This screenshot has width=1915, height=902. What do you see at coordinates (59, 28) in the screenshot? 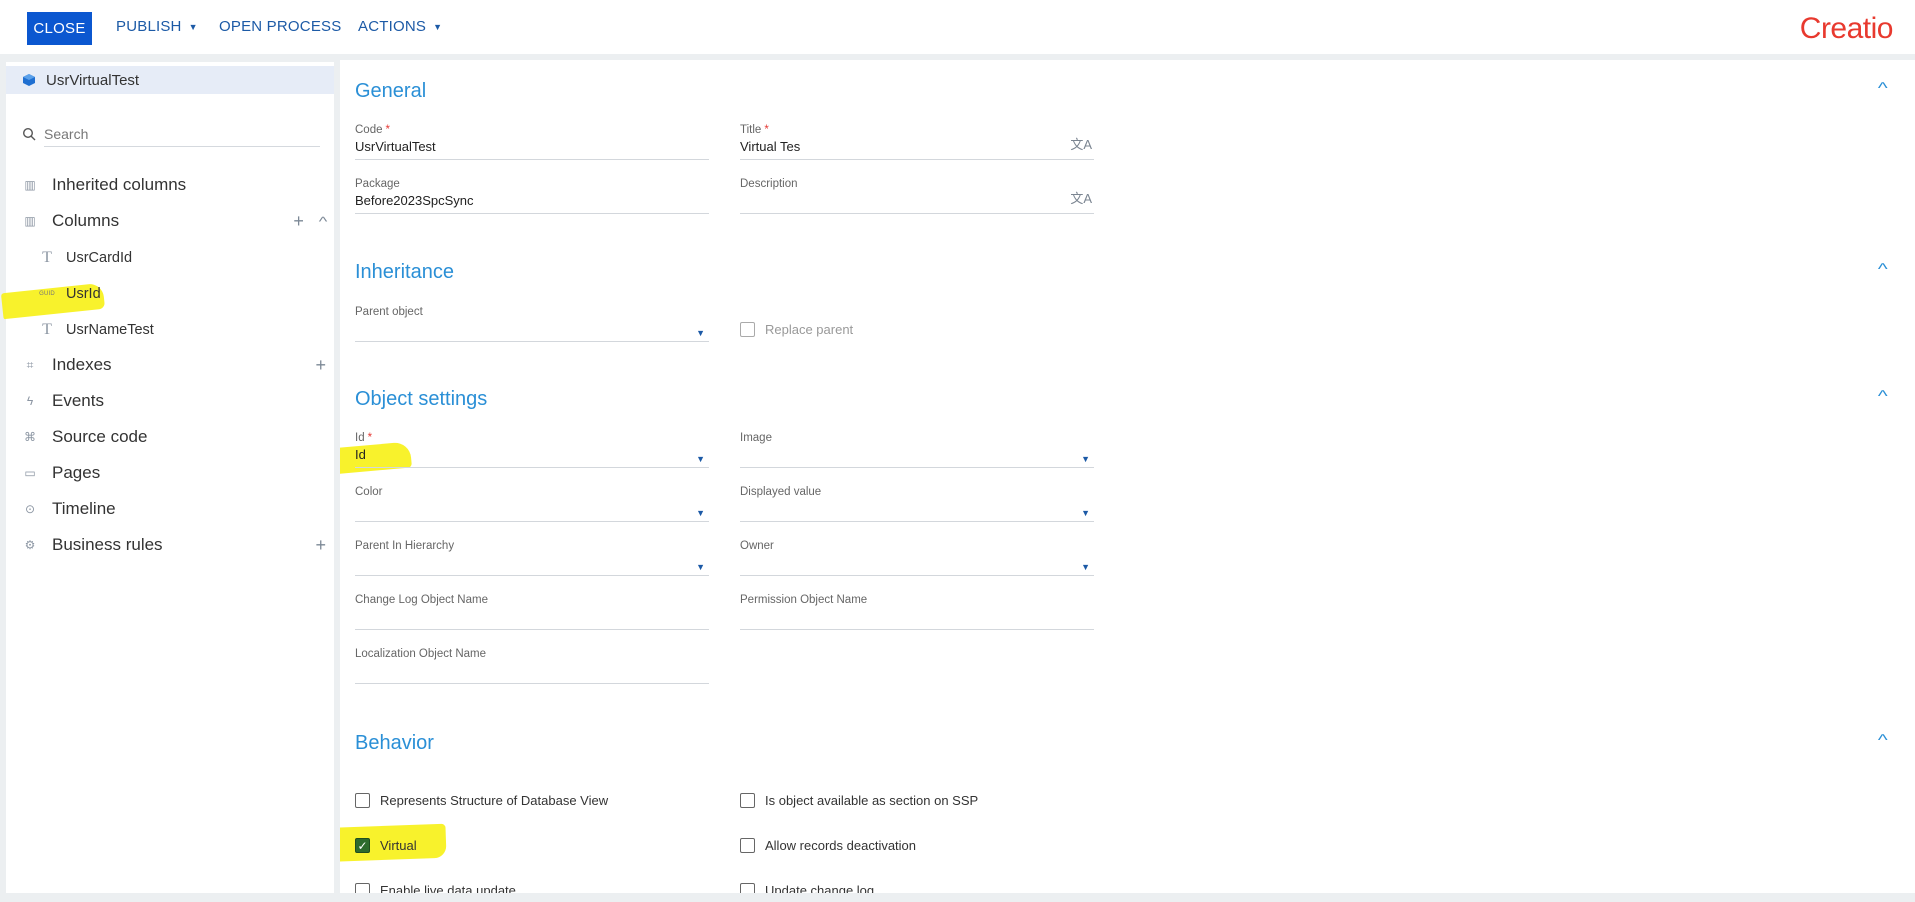
I see `close-button: CLOSE` at bounding box center [59, 28].